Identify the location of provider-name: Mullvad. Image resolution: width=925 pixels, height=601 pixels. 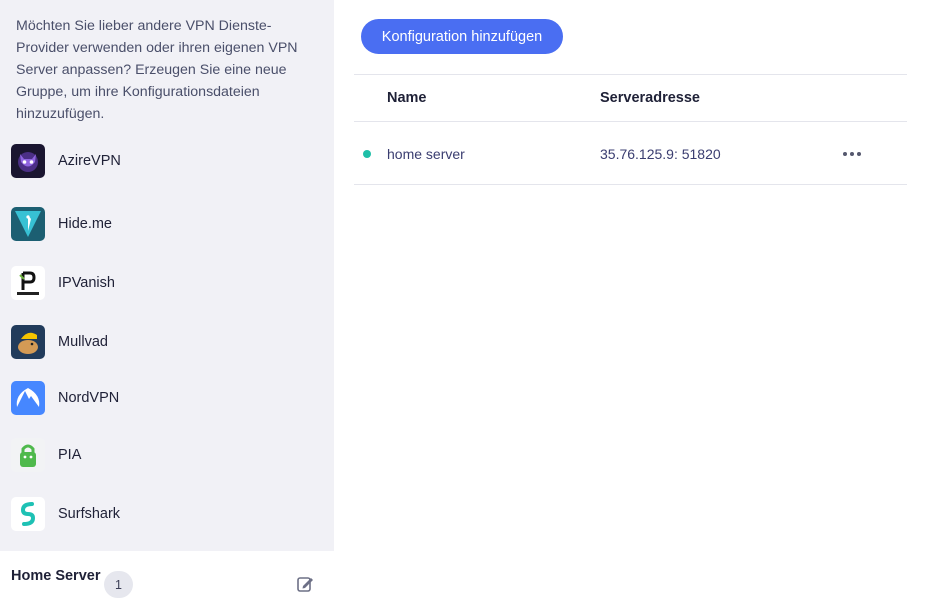
(83, 342).